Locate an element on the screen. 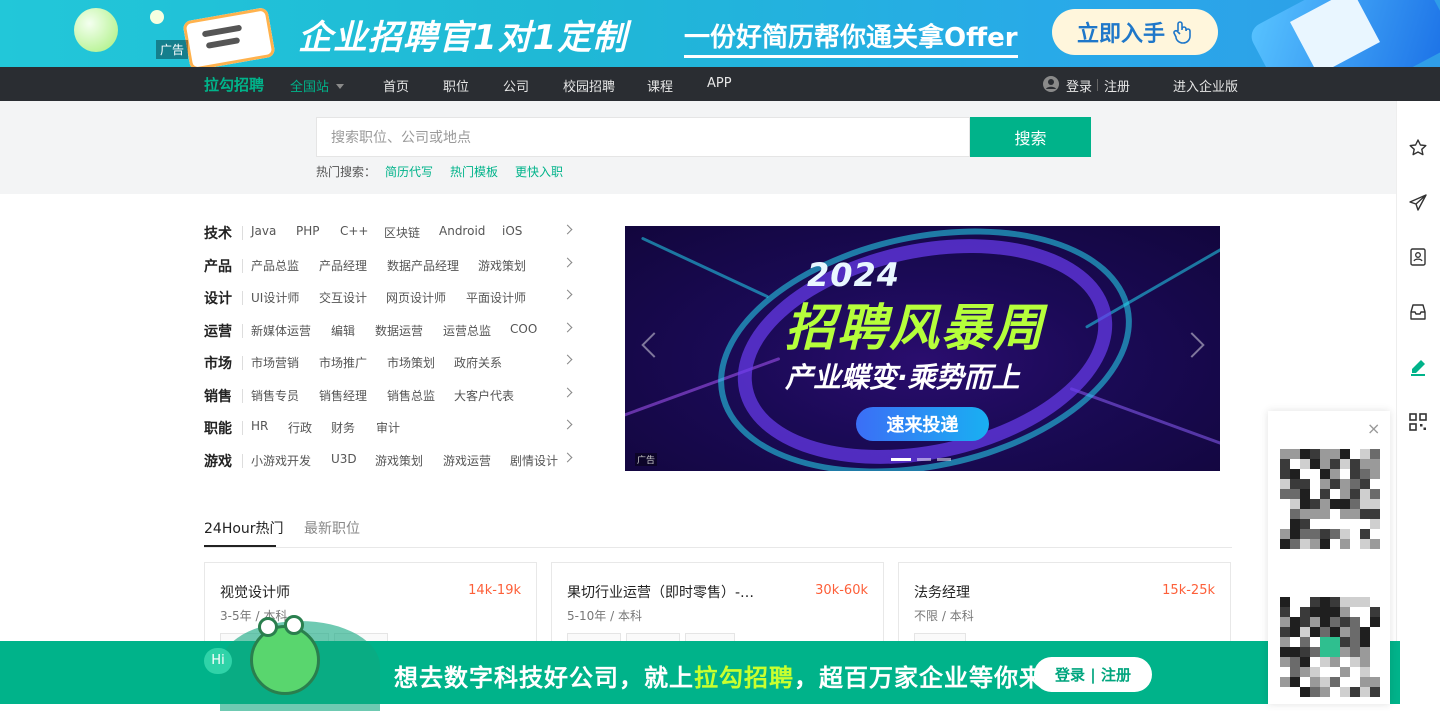  envelope-illustration is located at coordinates (229, 36).